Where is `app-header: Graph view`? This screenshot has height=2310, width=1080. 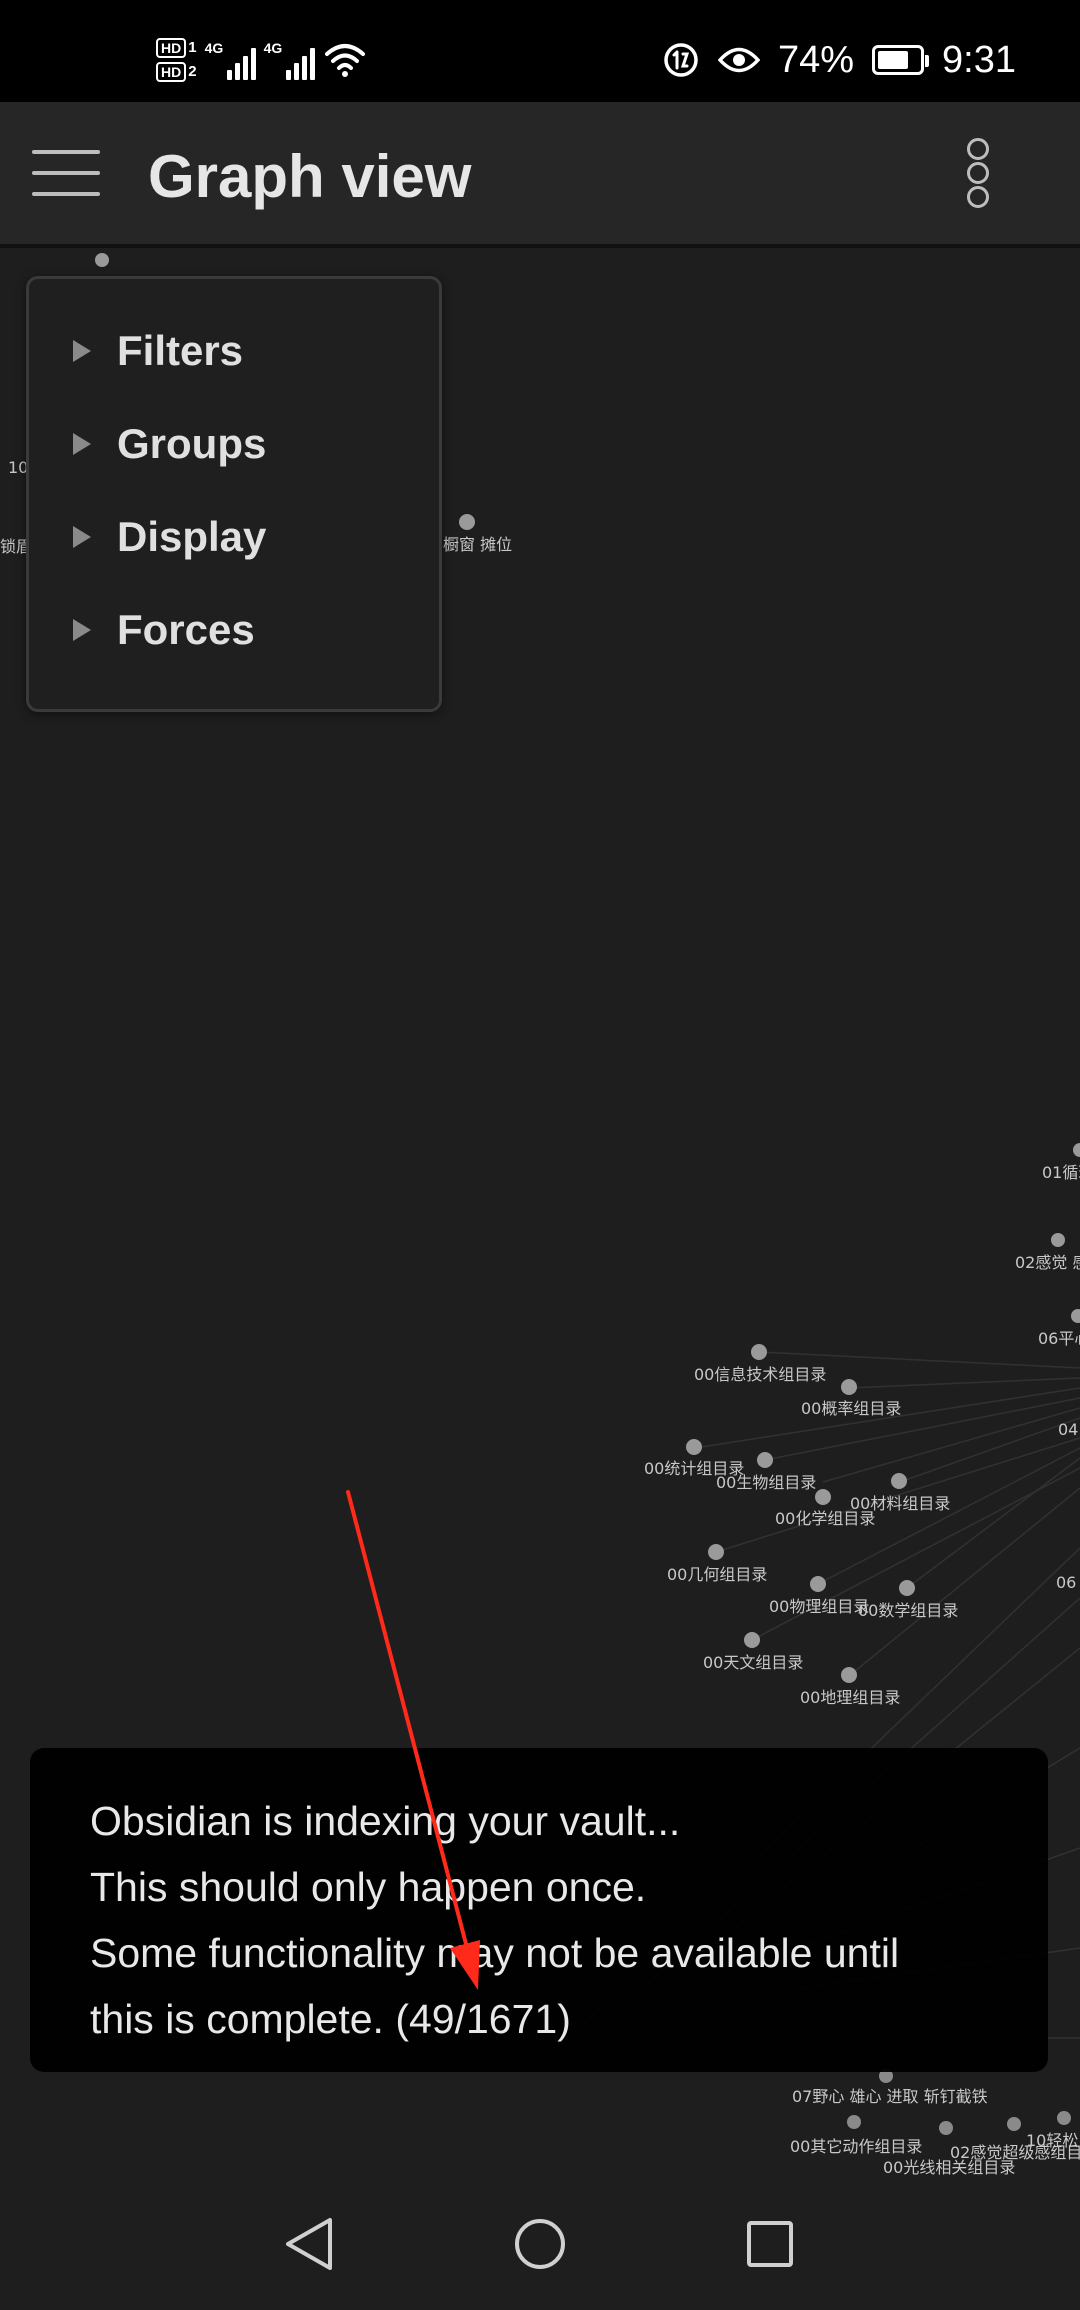
app-header: Graph view is located at coordinates (540, 175).